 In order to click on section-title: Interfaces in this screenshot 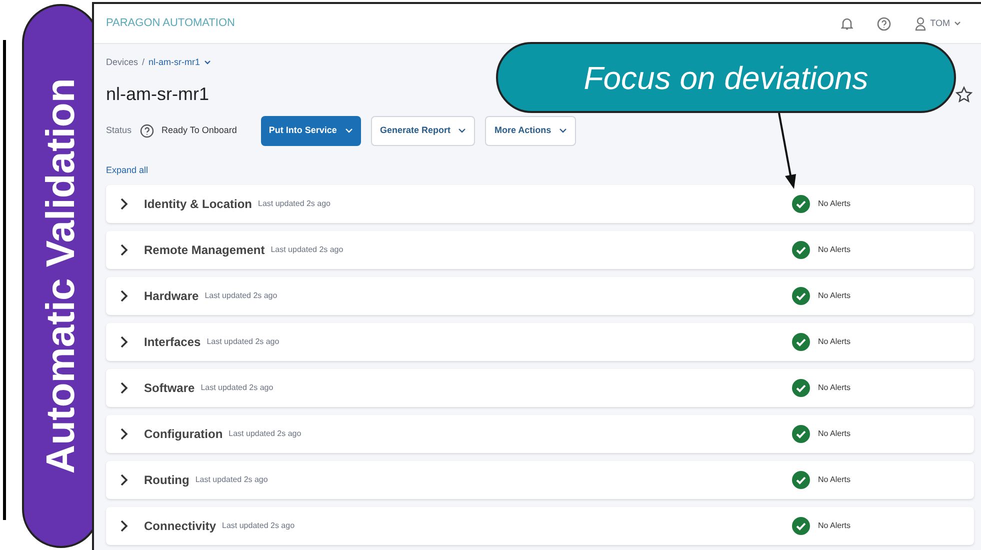, I will do `click(172, 342)`.